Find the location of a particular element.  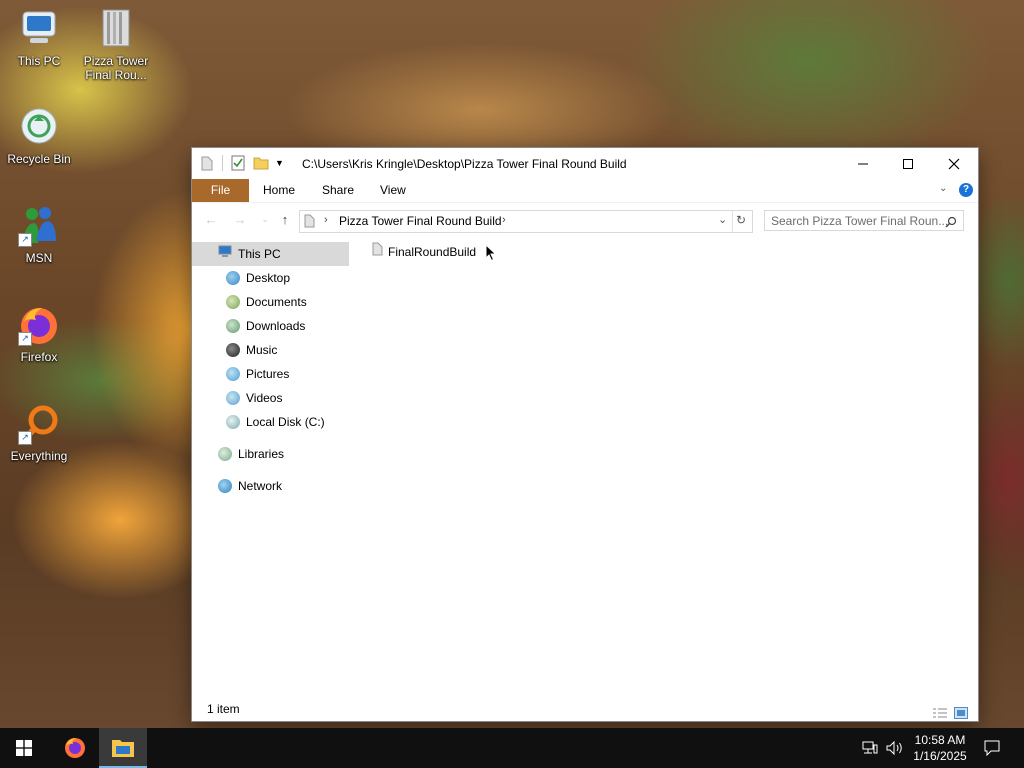

forward-arrow-icon: → is located at coordinates (240, 220).